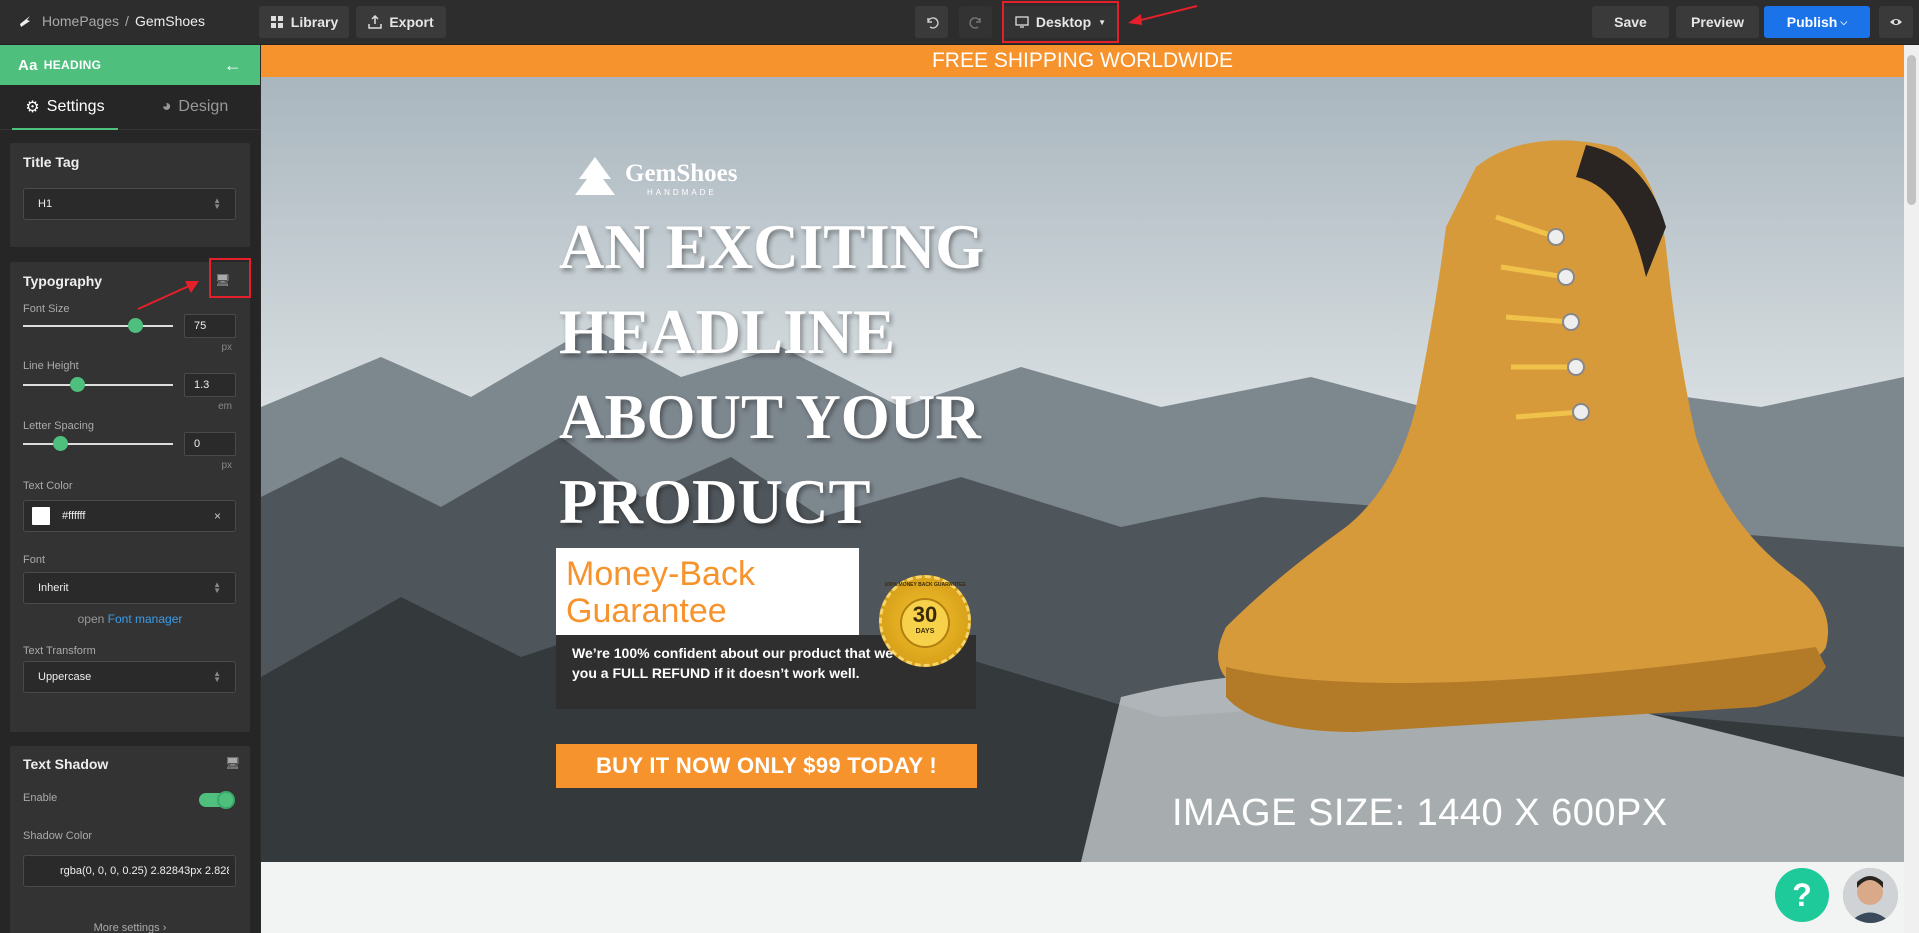 The height and width of the screenshot is (933, 1919). What do you see at coordinates (232, 763) in the screenshot?
I see `desktop-icon: 🖥` at bounding box center [232, 763].